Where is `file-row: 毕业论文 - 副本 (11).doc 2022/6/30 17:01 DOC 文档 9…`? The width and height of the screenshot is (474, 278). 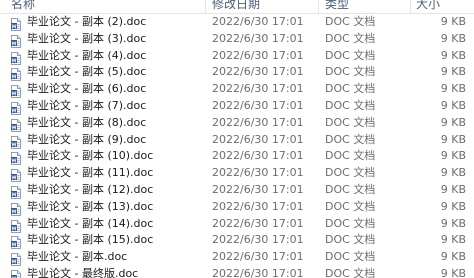 file-row: 毕业论文 - 副本 (11).doc 2022/6/30 17:01 DOC 文档 9… is located at coordinates (237, 174).